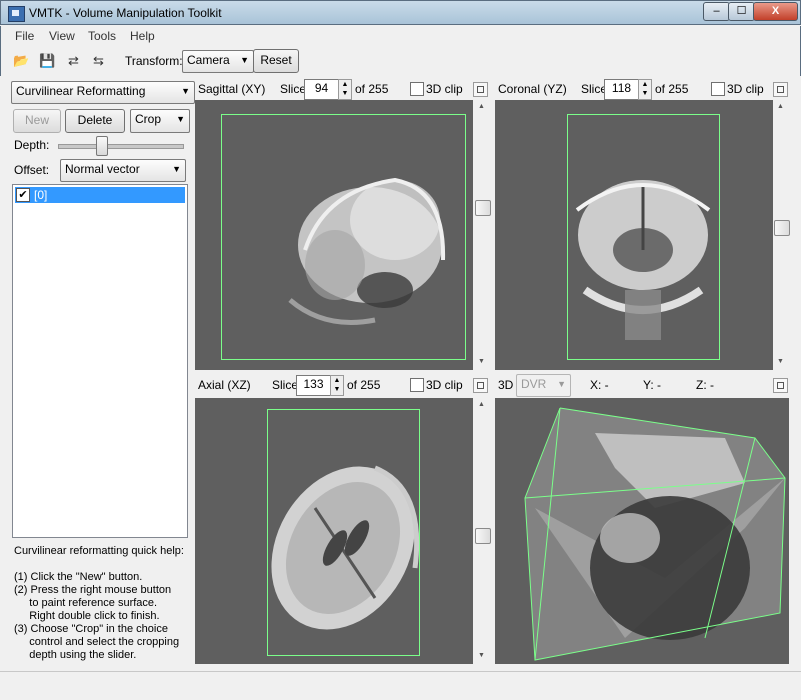 Image resolution: width=801 pixels, height=700 pixels. I want to click on coronal-3dclip-checkbox, so click(718, 89).